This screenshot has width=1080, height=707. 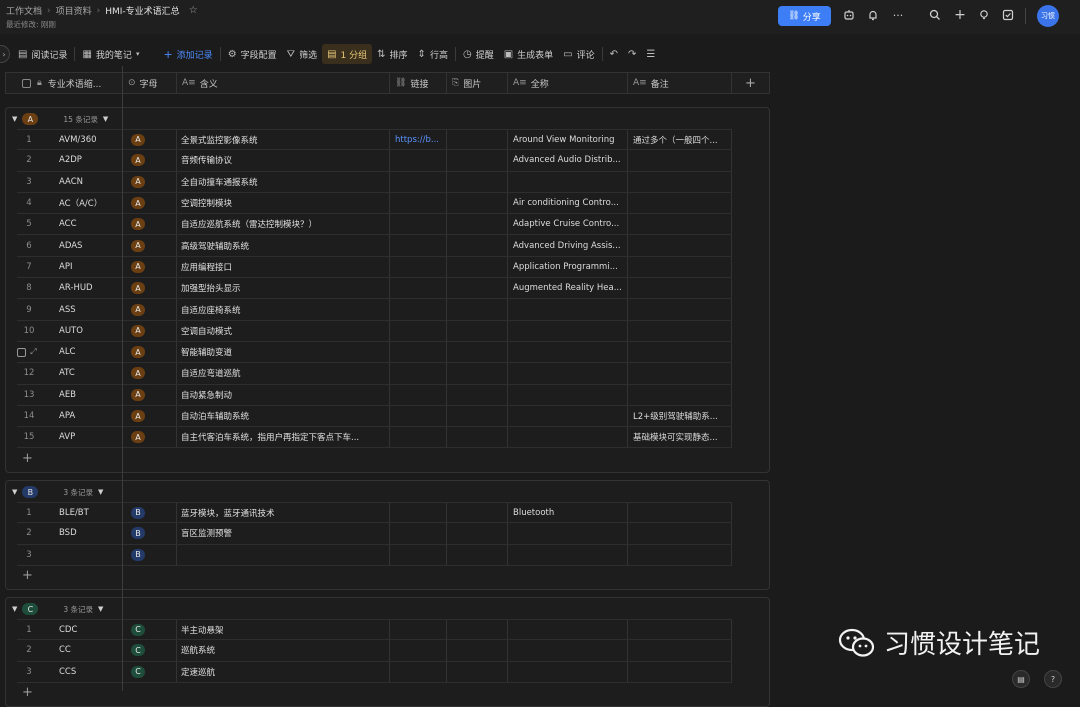 I want to click on bell-icon, so click(x=873, y=15).